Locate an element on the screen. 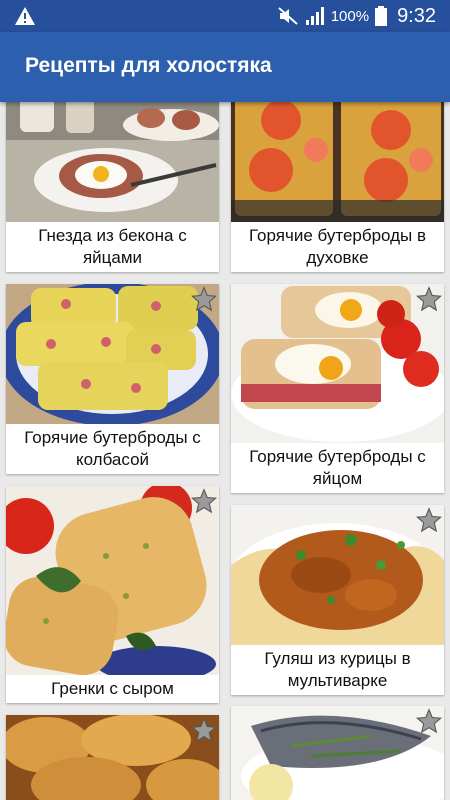 The width and height of the screenshot is (450, 800). status-bar: 100% 9:32 is located at coordinates (225, 16).